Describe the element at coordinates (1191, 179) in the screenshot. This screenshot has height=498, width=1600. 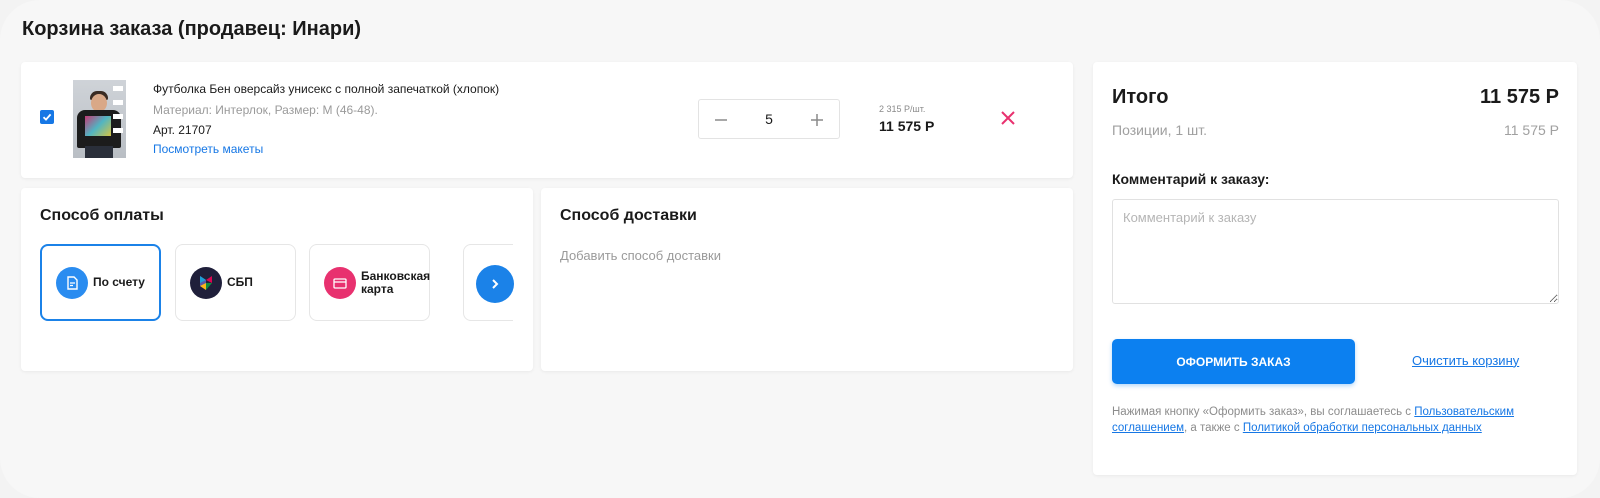
I see `comment-label: Комментарий к заказу:` at that location.